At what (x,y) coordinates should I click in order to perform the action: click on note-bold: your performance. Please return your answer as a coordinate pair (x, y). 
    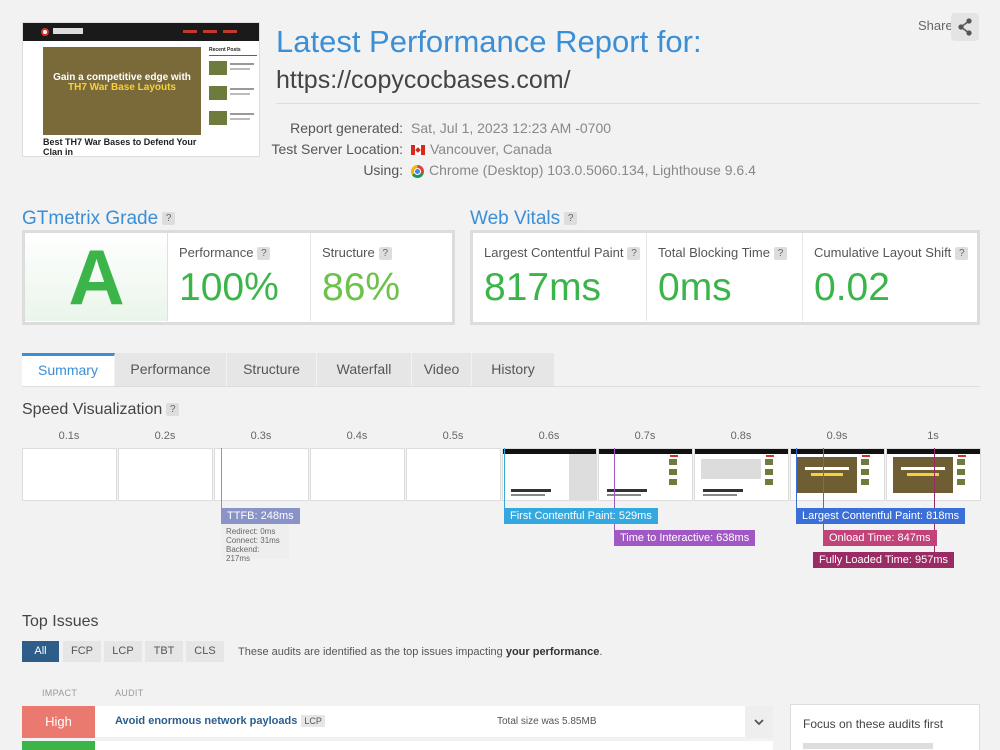
    Looking at the image, I should click on (552, 652).